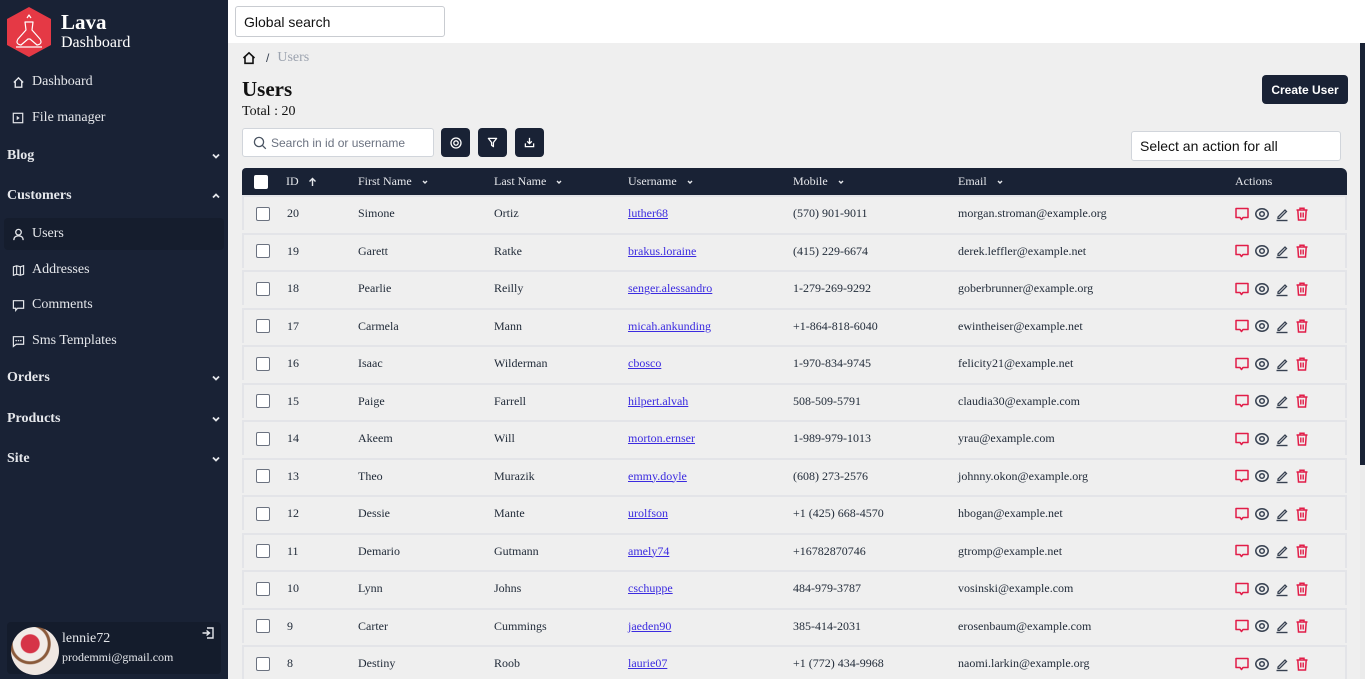 The height and width of the screenshot is (679, 1365). Describe the element at coordinates (114, 459) in the screenshot. I see `sidebar-section-site: Site` at that location.